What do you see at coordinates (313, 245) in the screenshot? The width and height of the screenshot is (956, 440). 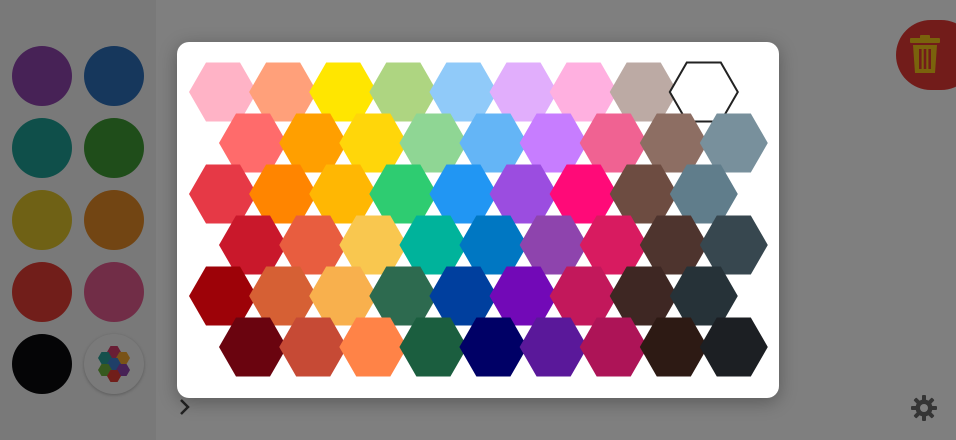 I see `hex-swatch-r4-c2` at bounding box center [313, 245].